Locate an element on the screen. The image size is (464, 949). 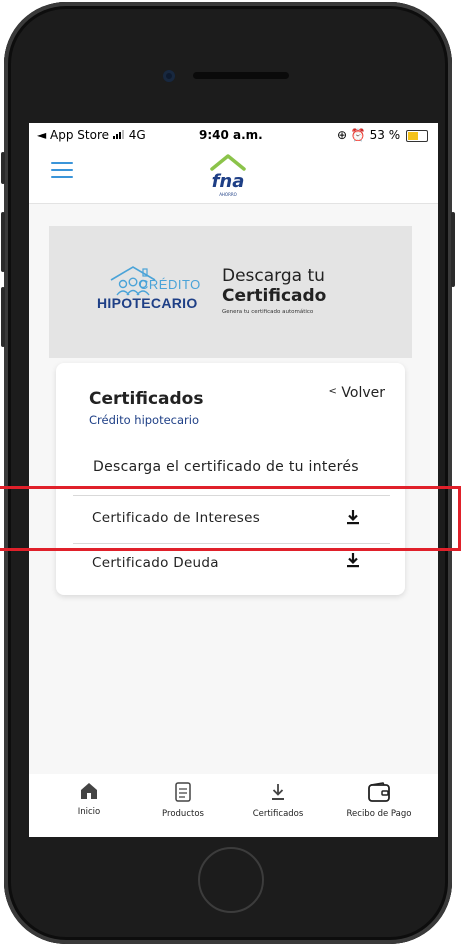
card-title: Certificados is located at coordinates (146, 399).